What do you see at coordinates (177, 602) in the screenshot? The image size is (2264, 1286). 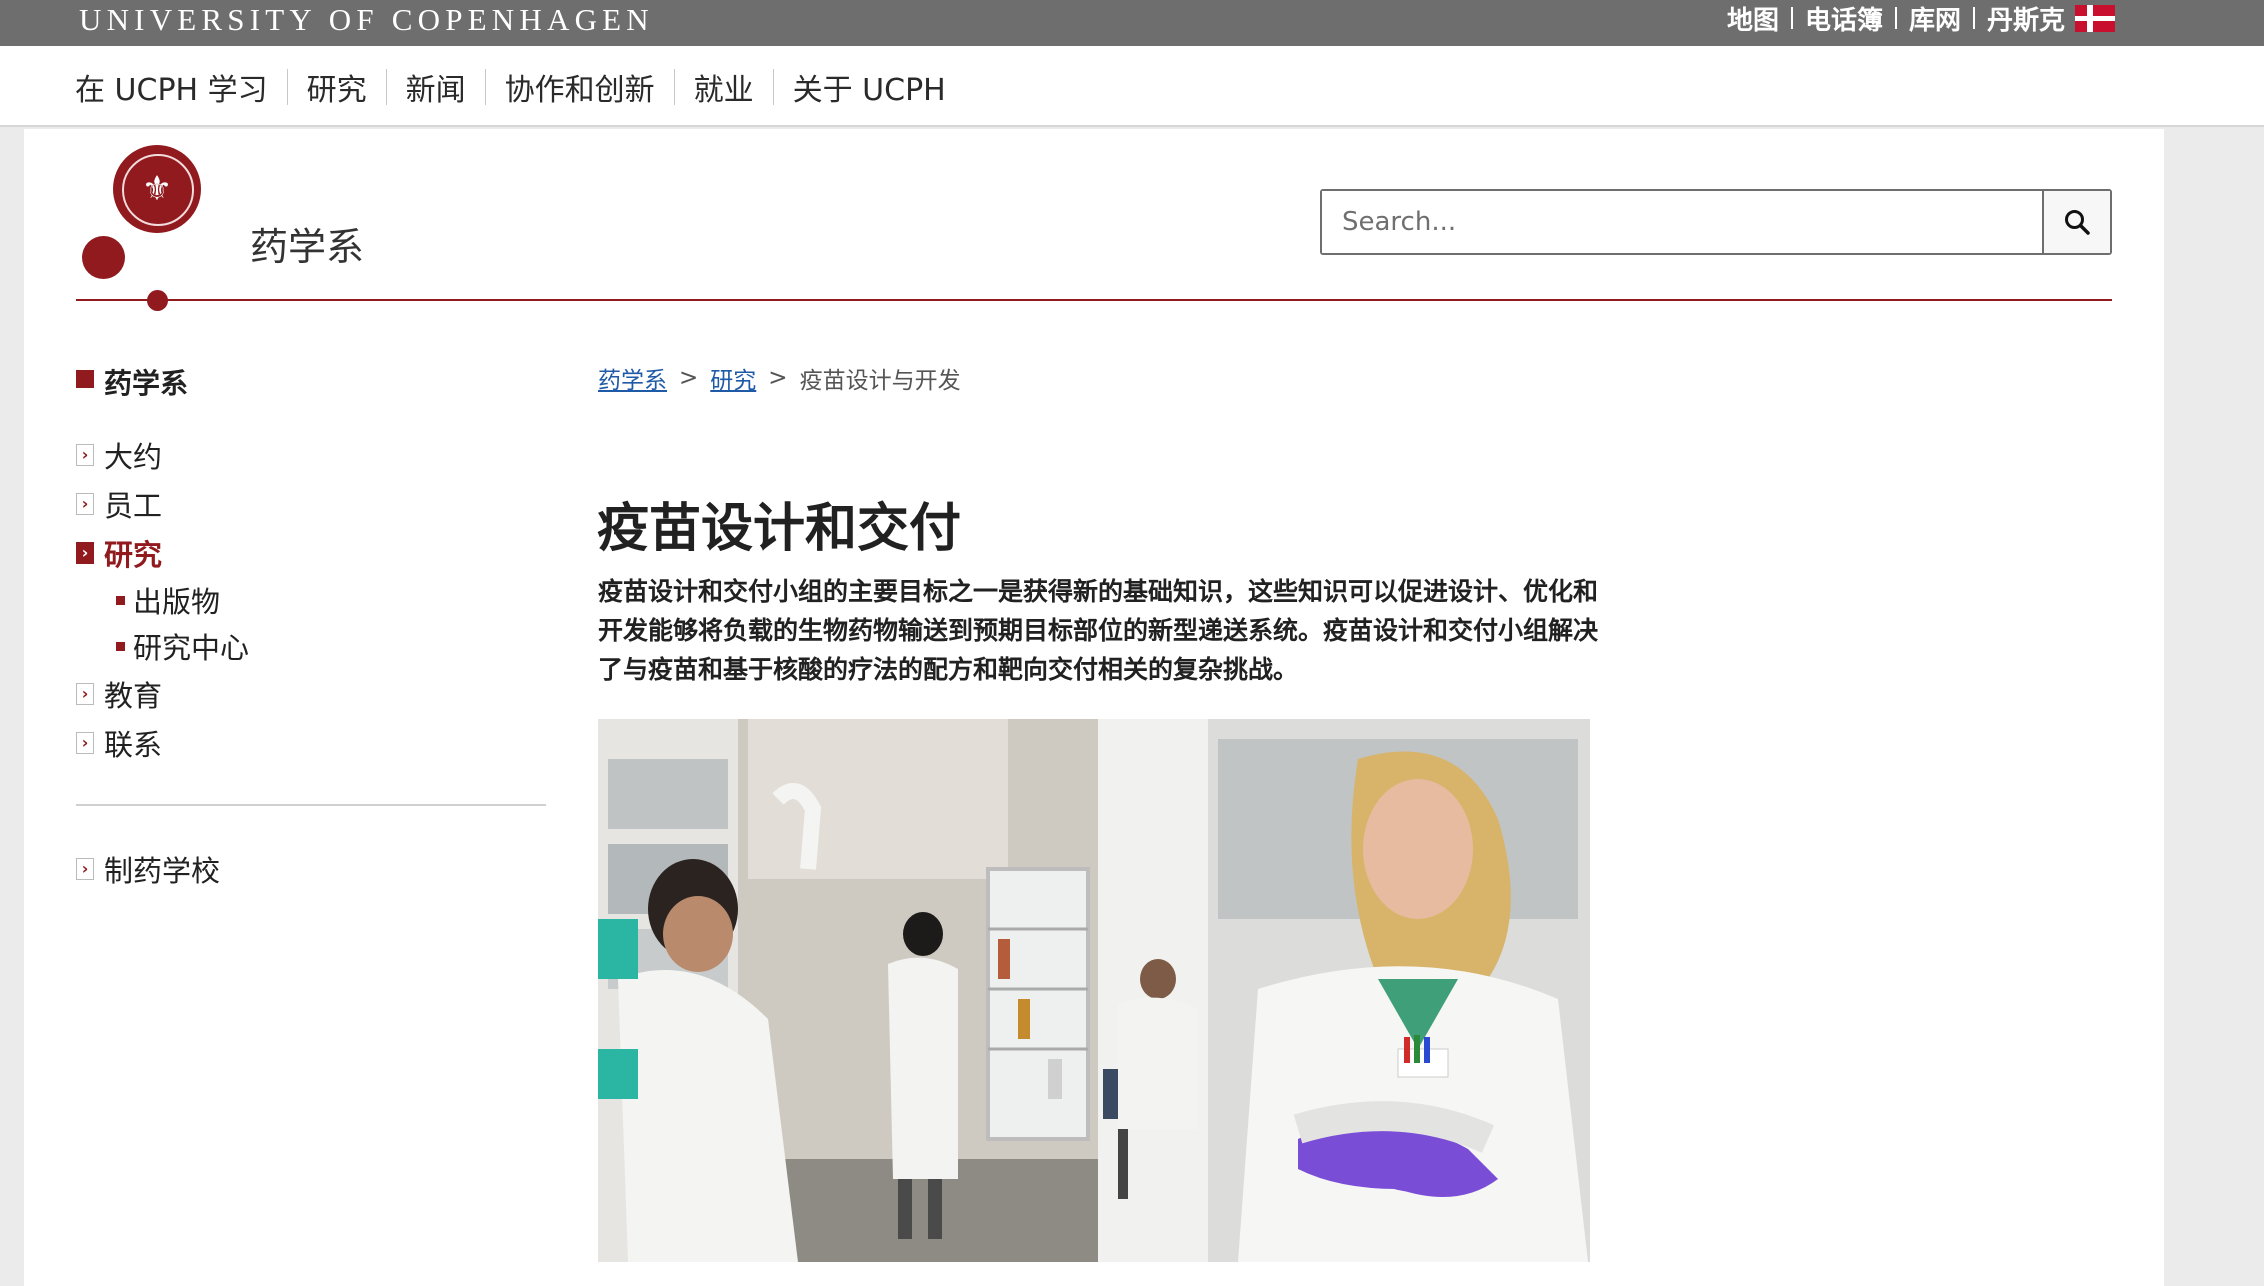 I see `sidebar-item-label: 出版物` at bounding box center [177, 602].